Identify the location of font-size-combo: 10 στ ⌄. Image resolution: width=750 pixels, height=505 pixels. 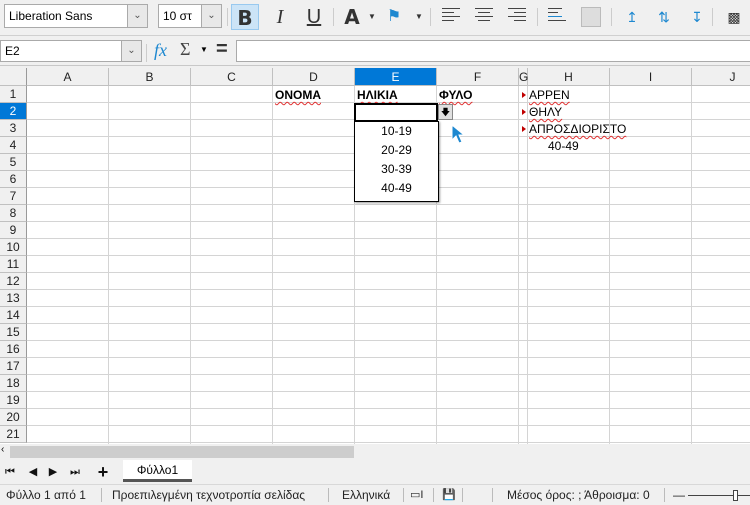
(190, 16).